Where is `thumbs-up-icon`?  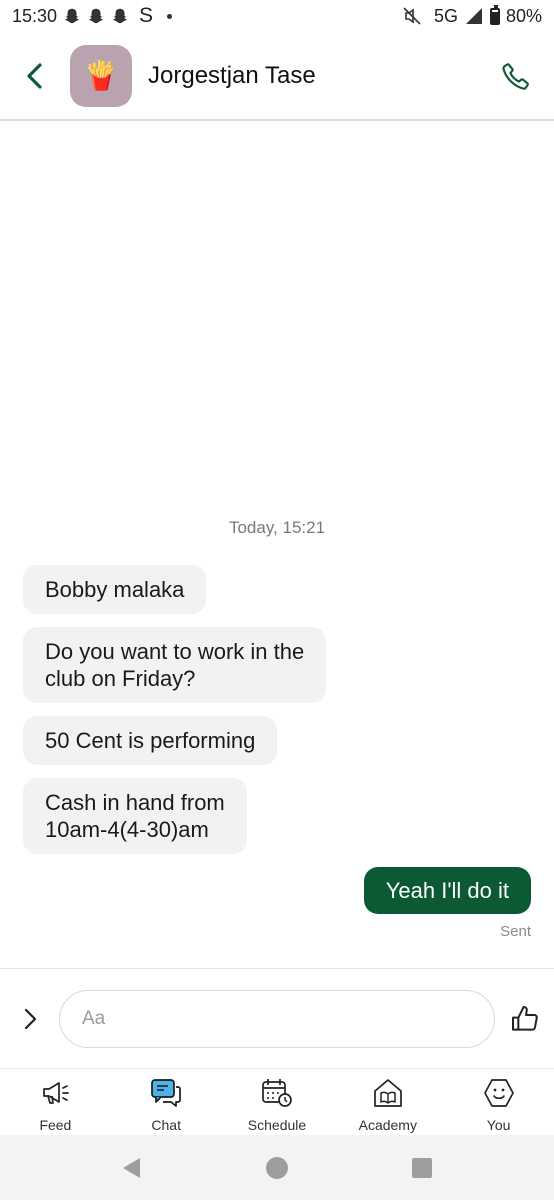
thumbs-up-icon is located at coordinates (525, 1018).